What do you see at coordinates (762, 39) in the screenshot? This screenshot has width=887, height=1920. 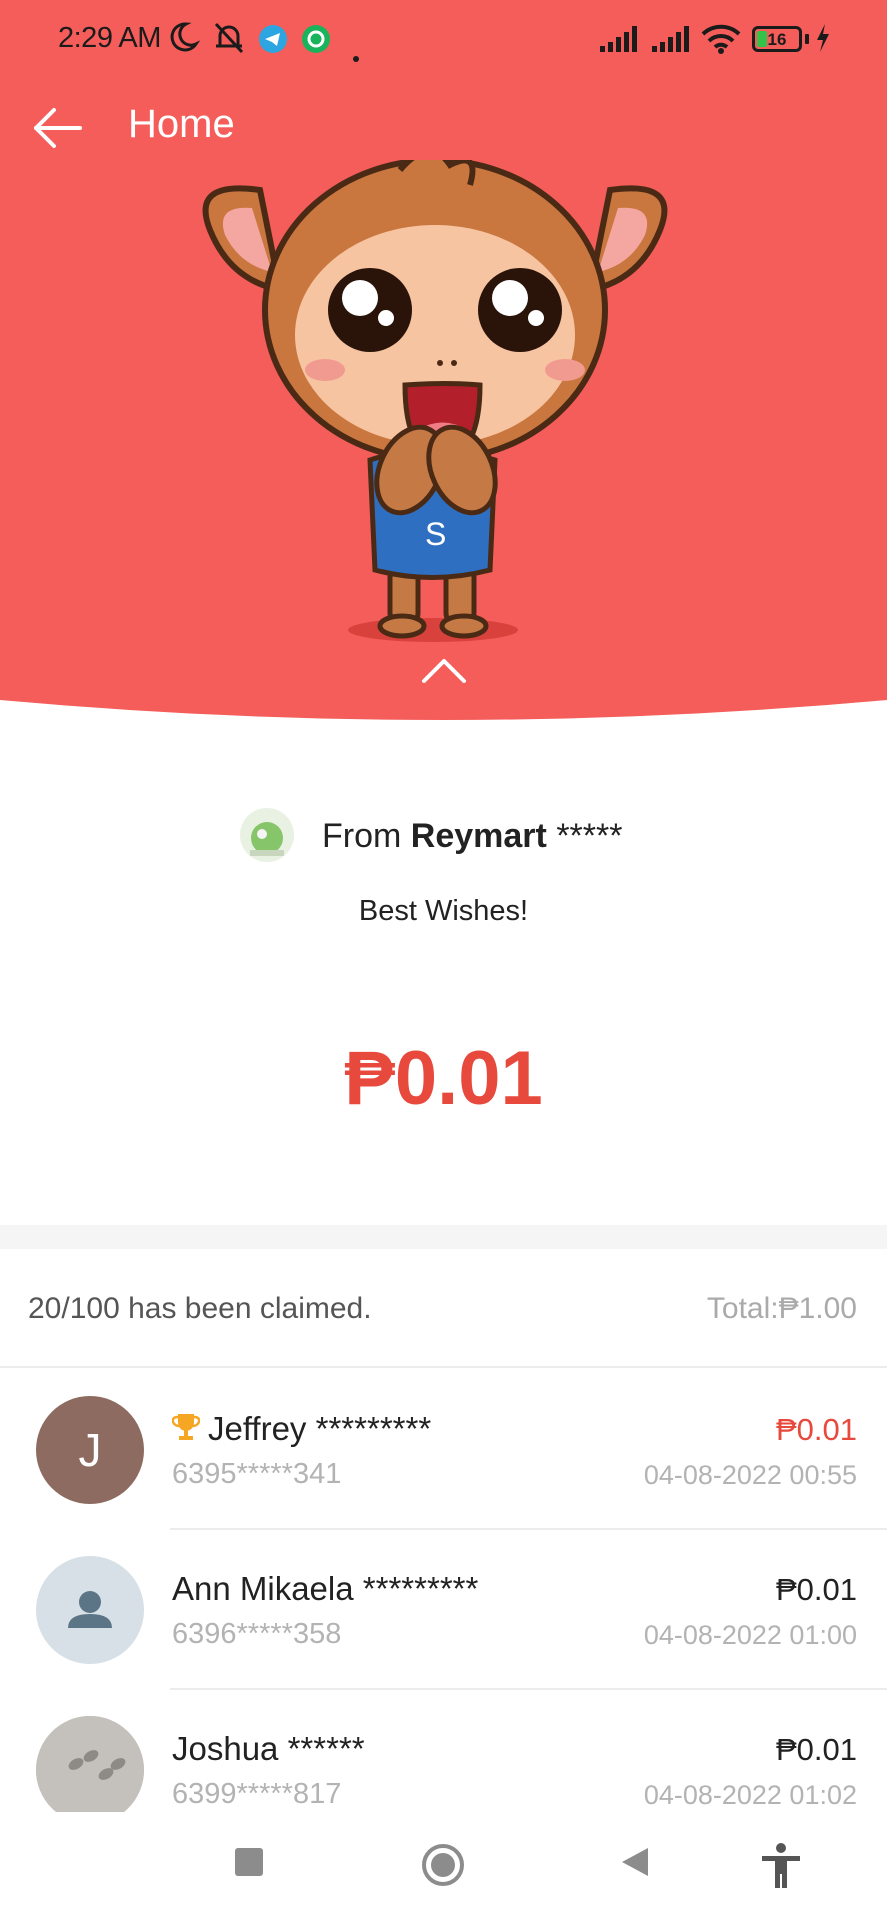 I see `battery-level` at bounding box center [762, 39].